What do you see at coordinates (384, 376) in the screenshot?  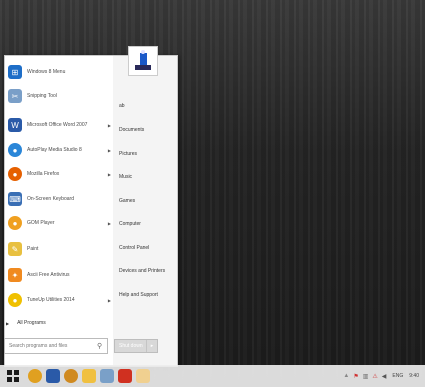 I see `volume-icon: ◀` at bounding box center [384, 376].